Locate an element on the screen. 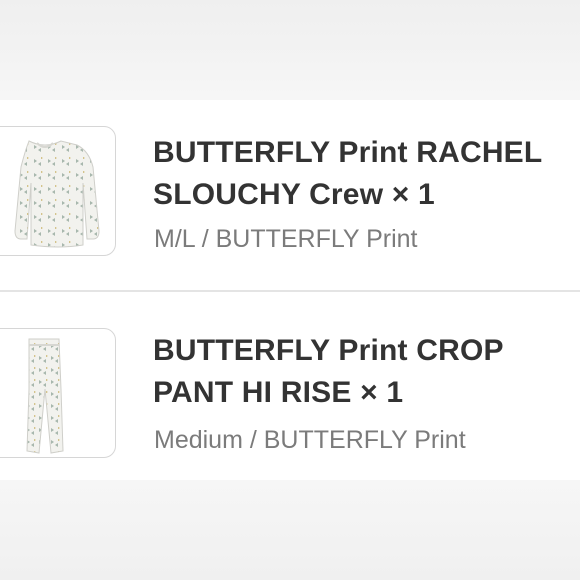  product-variant: M/L / BUTTERFLY Print is located at coordinates (286, 239).